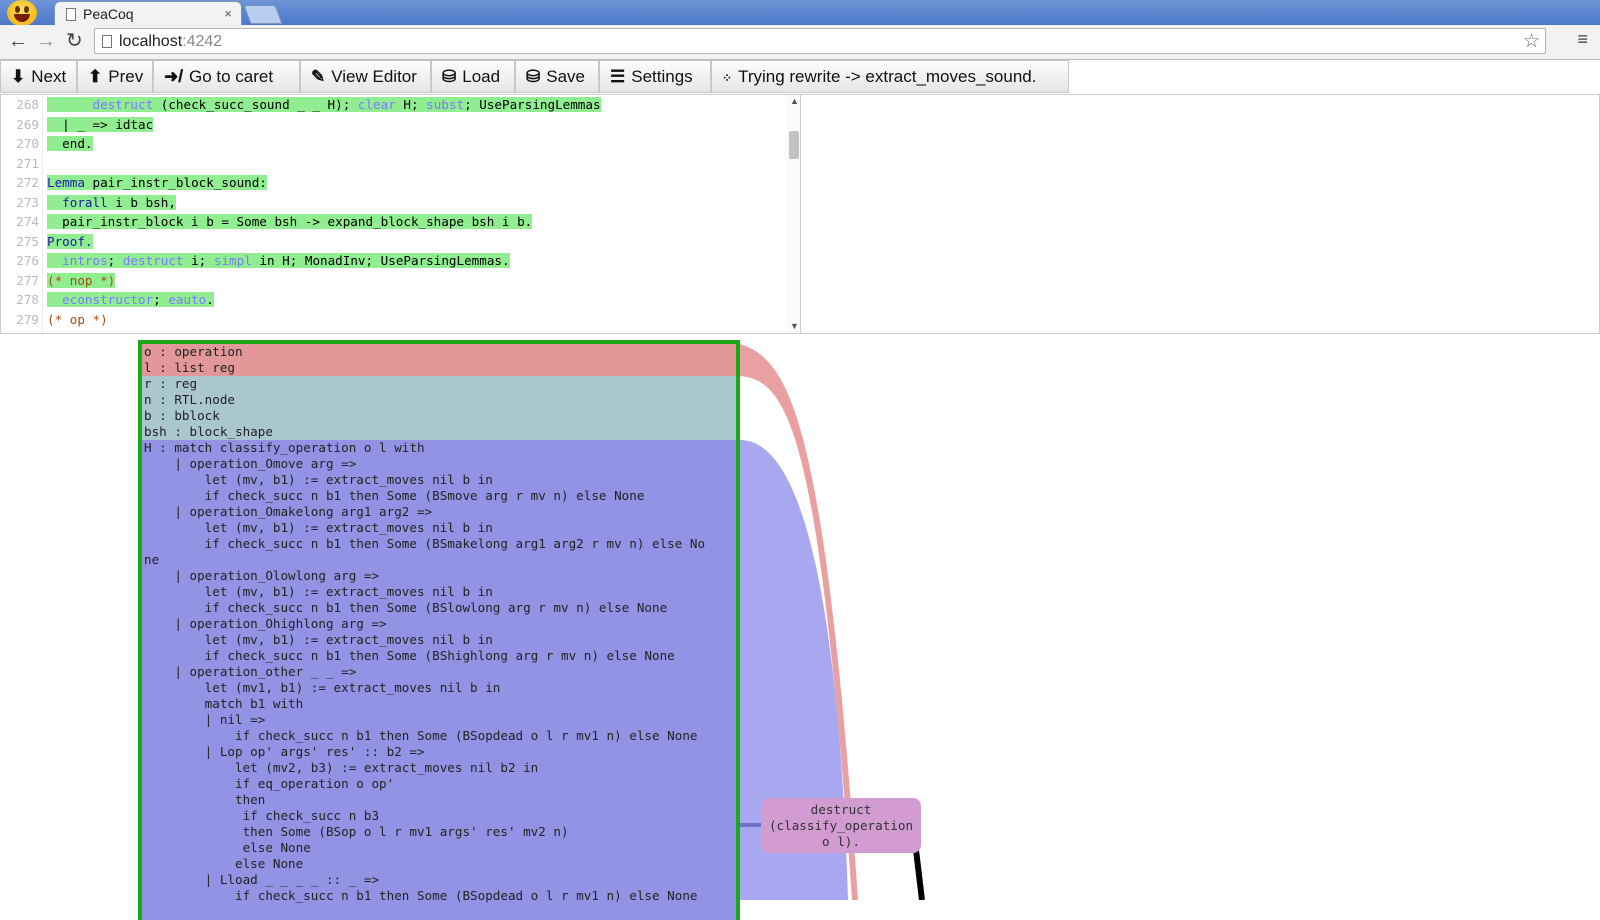 This screenshot has height=920, width=1600. What do you see at coordinates (919, 874) in the screenshot?
I see `tactic-child-edge` at bounding box center [919, 874].